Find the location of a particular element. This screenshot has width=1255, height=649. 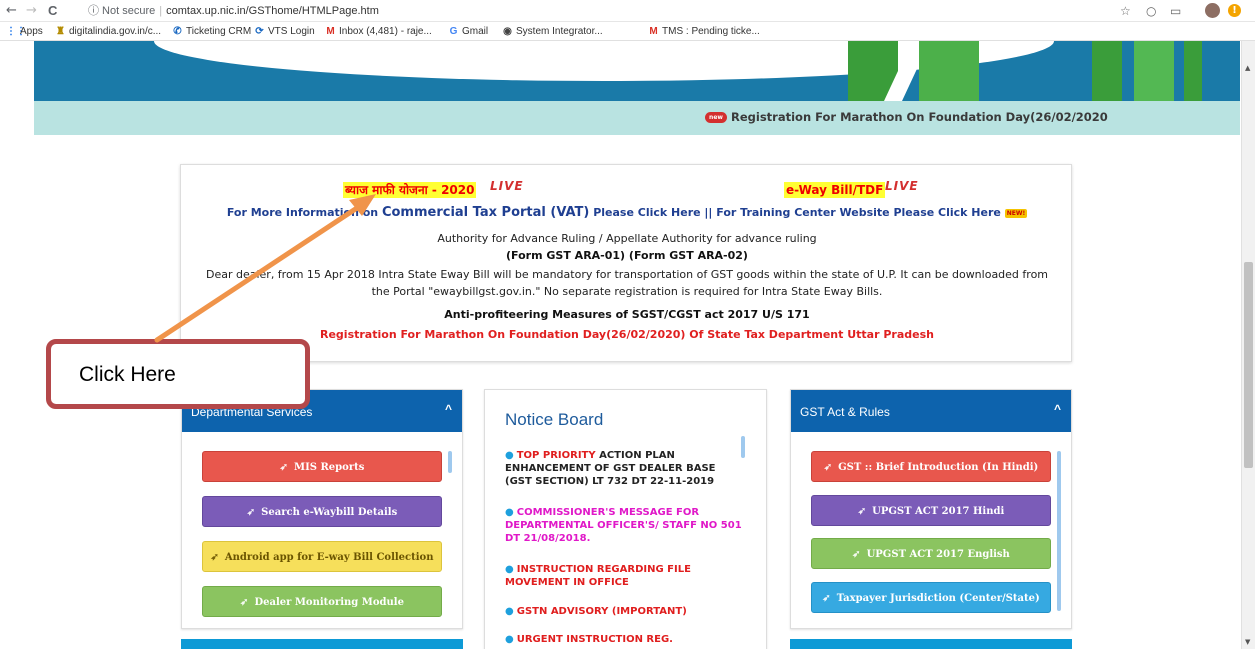

annotation-arrow-icon is located at coordinates (265, 268).